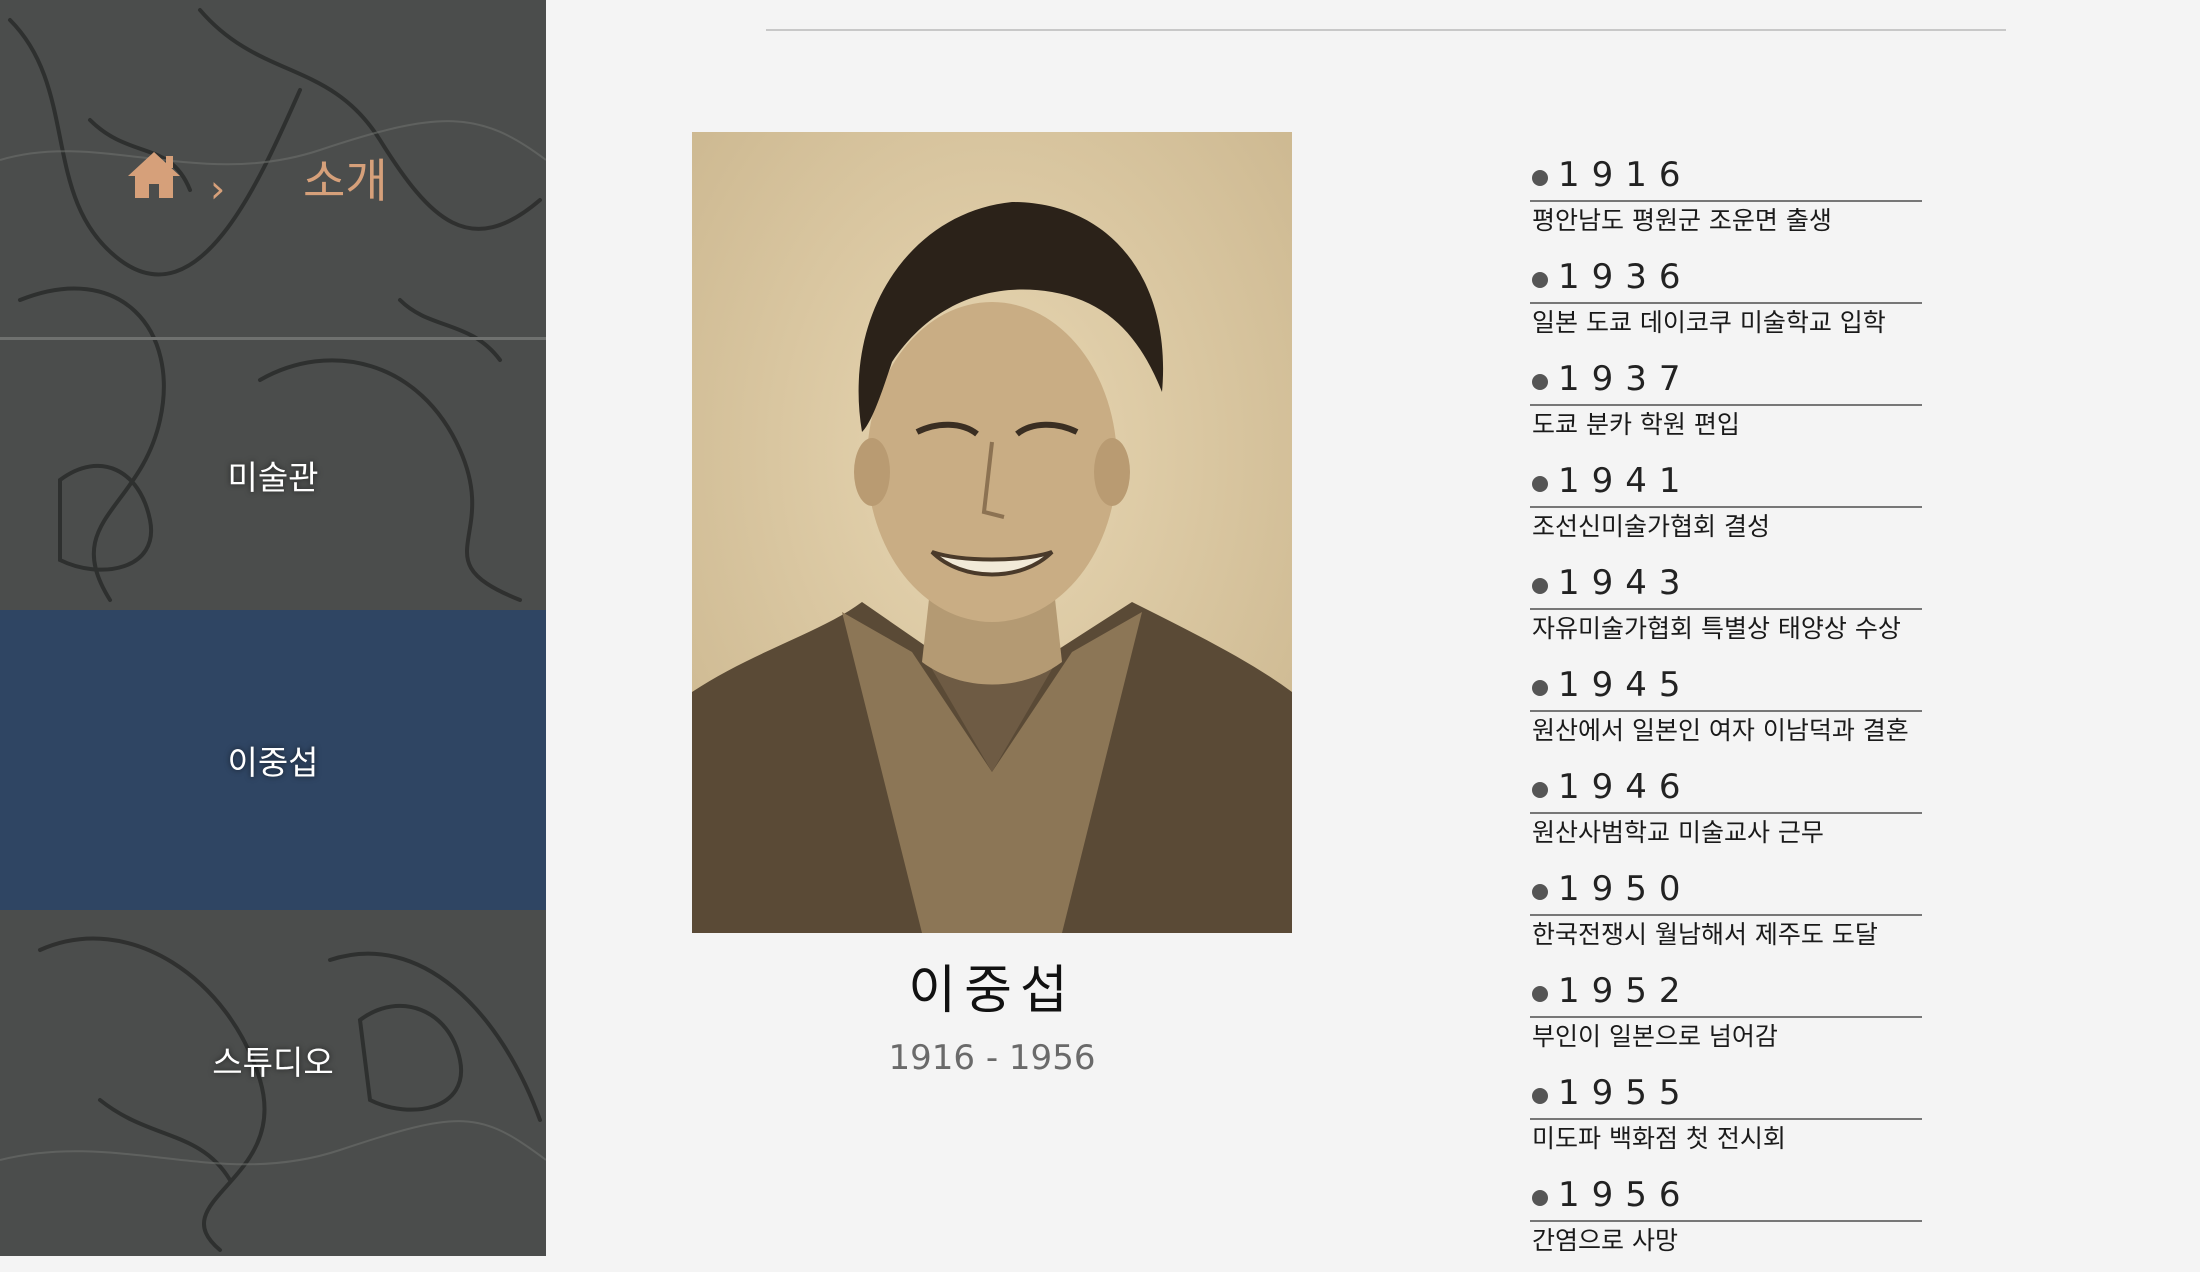  I want to click on timeline-year: 1955, so click(1625, 1093).